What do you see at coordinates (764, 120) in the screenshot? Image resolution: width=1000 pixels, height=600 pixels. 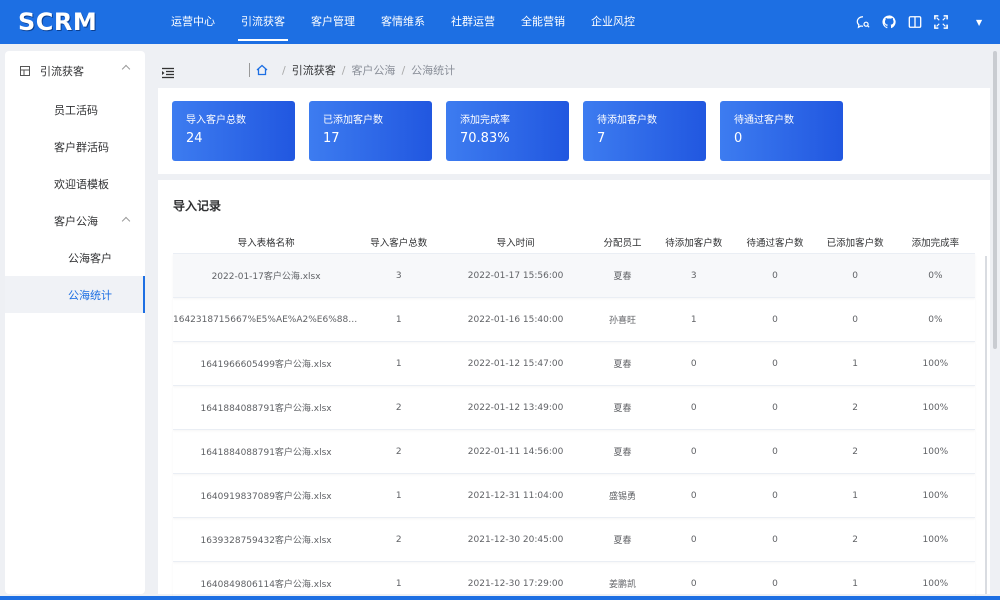 I see `stat-label: 待通过客户数` at bounding box center [764, 120].